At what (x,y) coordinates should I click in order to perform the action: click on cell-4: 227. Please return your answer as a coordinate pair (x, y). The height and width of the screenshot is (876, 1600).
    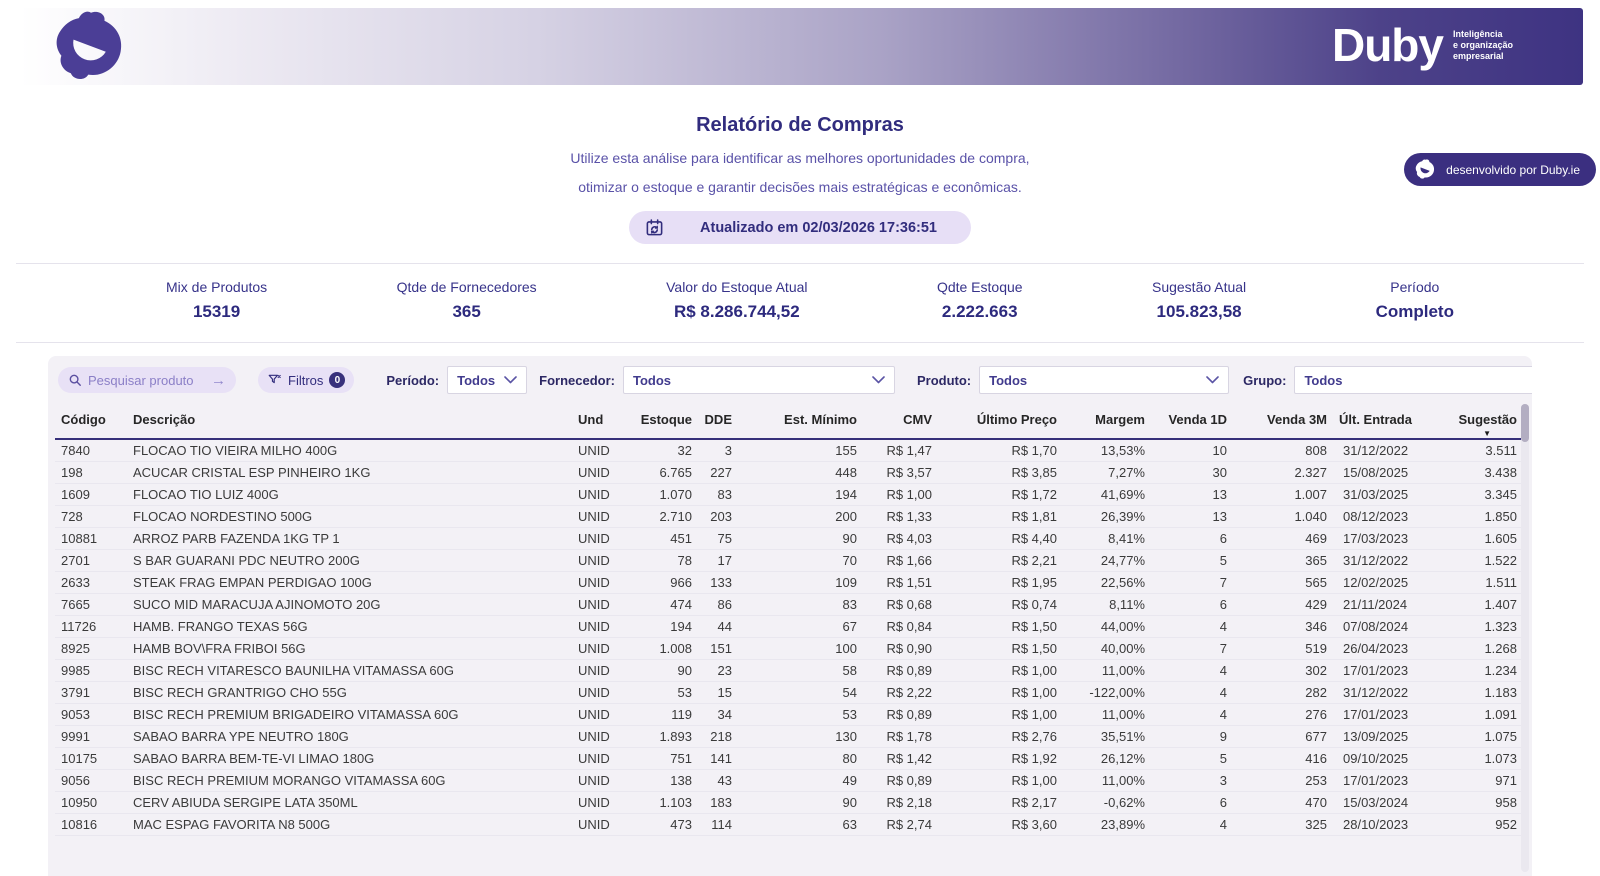
    Looking at the image, I should click on (718, 472).